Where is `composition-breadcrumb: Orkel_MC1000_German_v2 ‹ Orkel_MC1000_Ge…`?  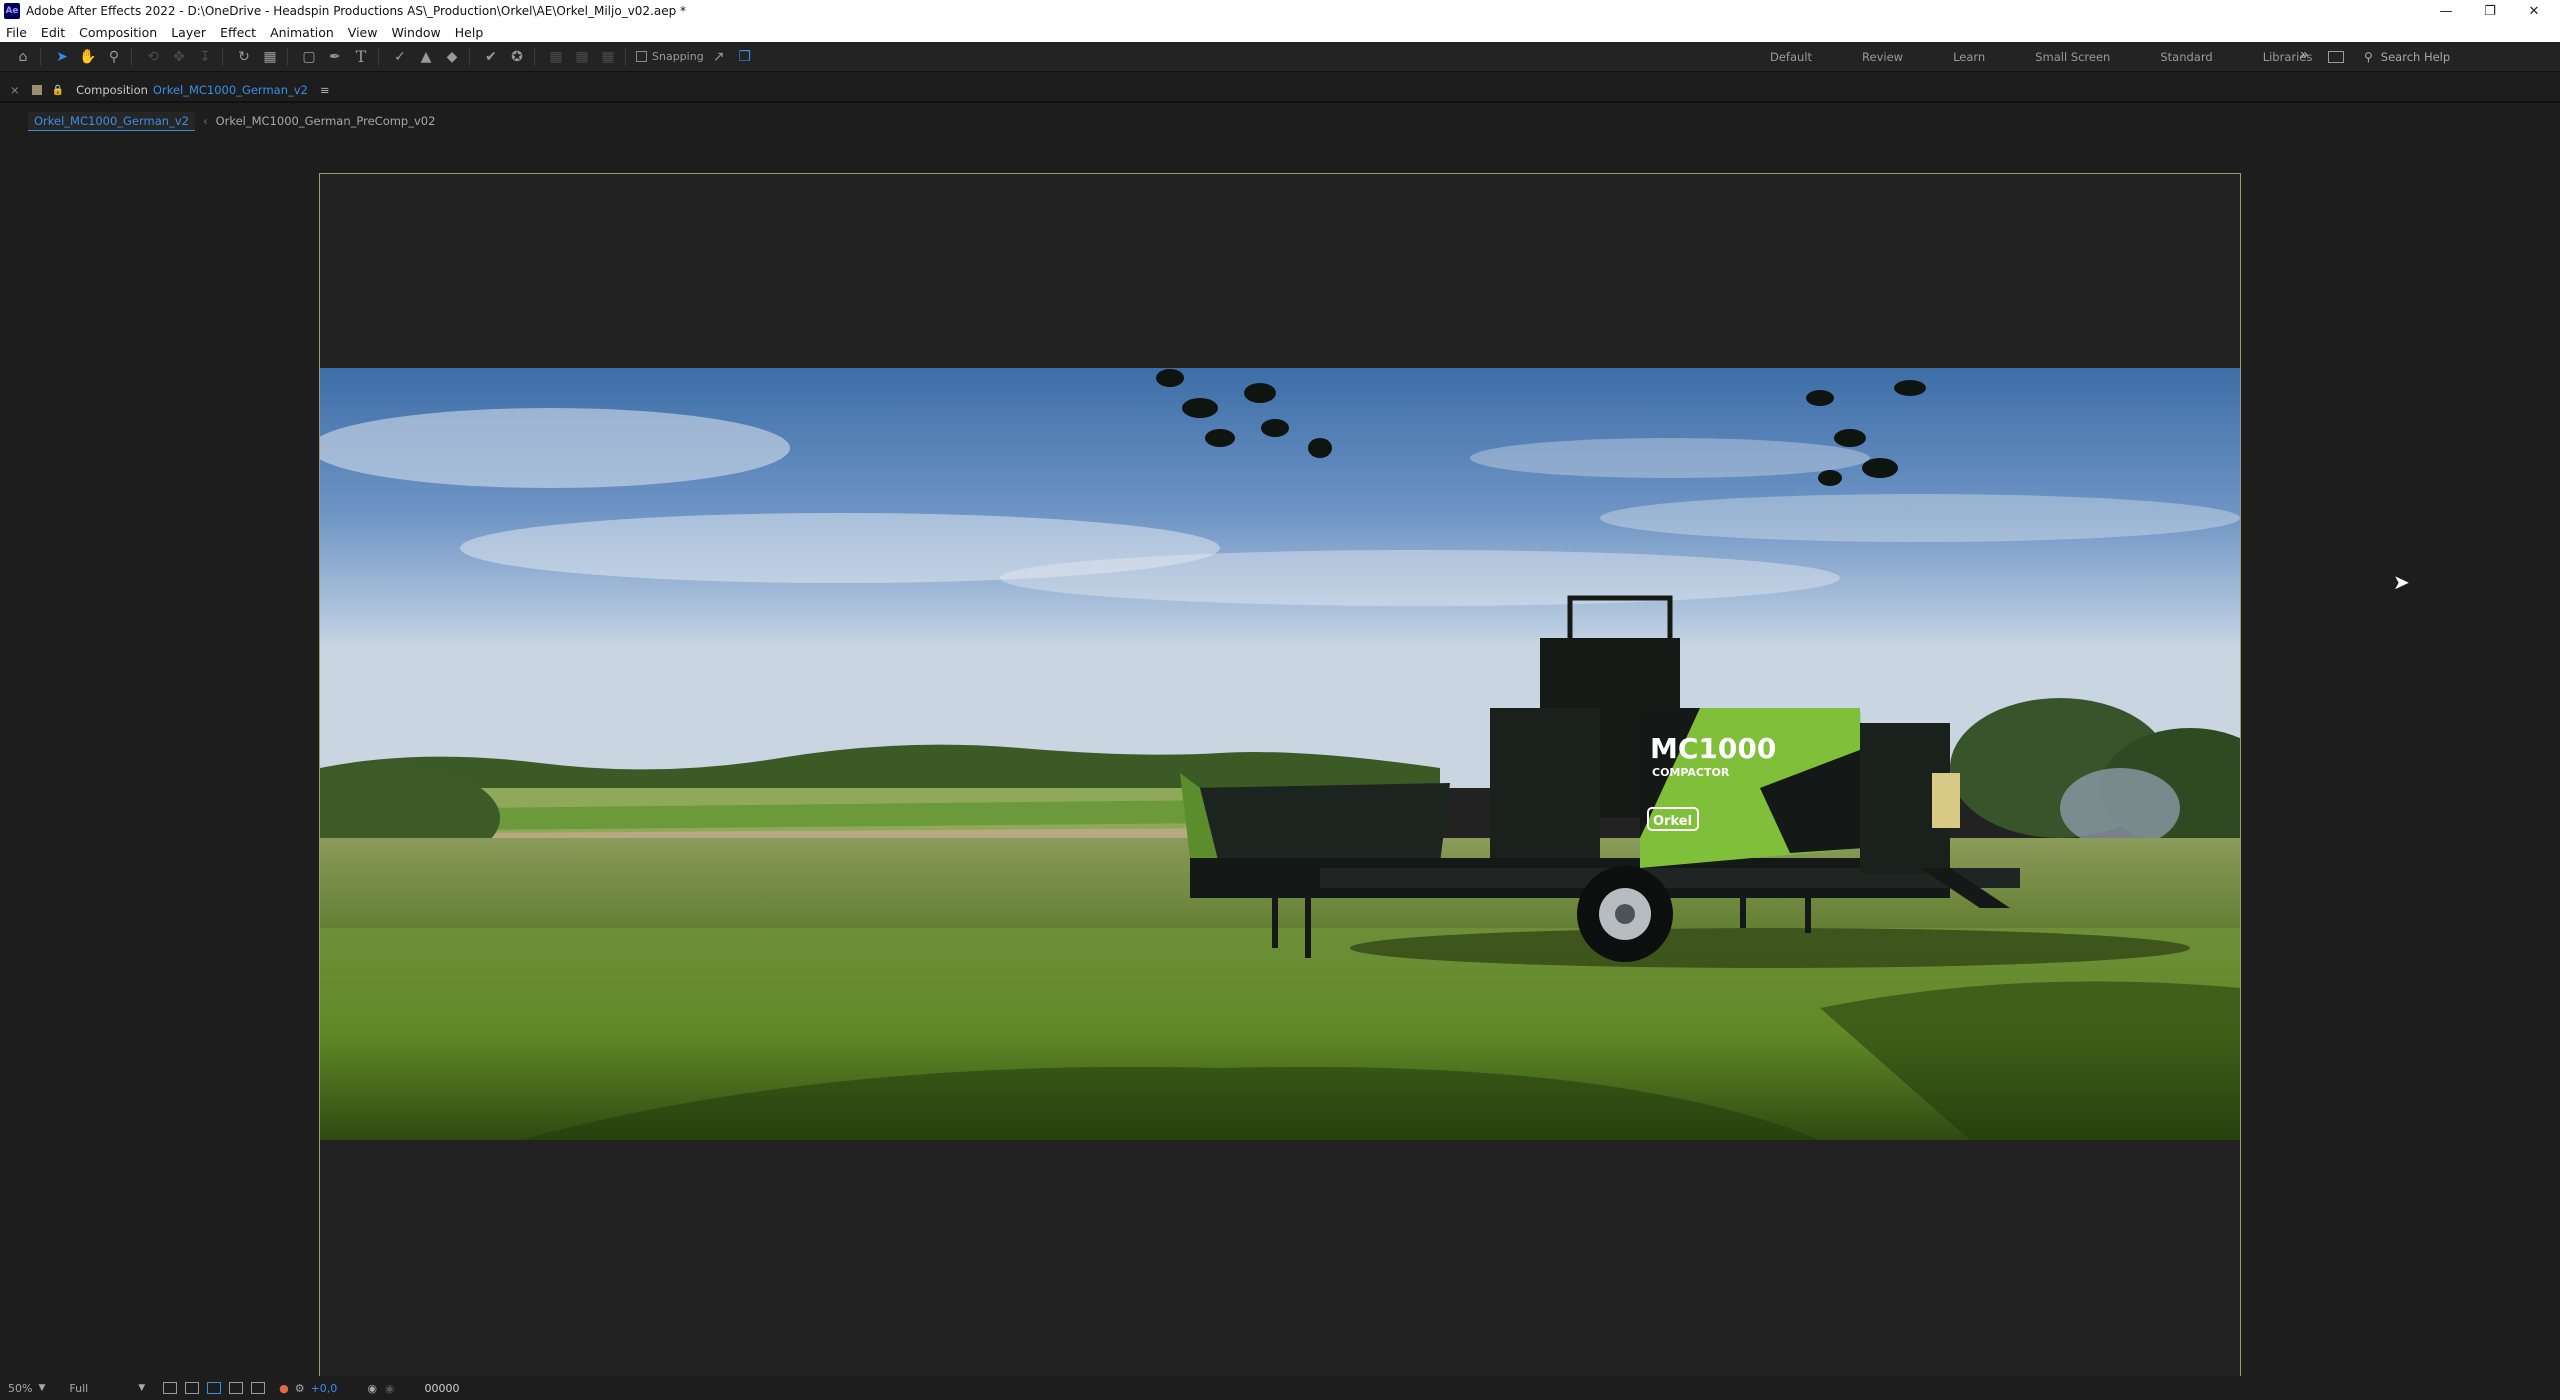 composition-breadcrumb: Orkel_MC1000_German_v2 ‹ Orkel_MC1000_Ge… is located at coordinates (217, 121).